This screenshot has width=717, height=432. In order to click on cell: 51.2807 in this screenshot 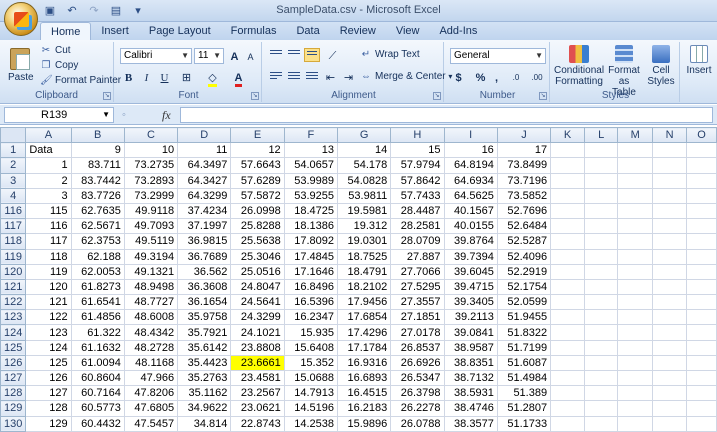, I will do `click(524, 408)`.